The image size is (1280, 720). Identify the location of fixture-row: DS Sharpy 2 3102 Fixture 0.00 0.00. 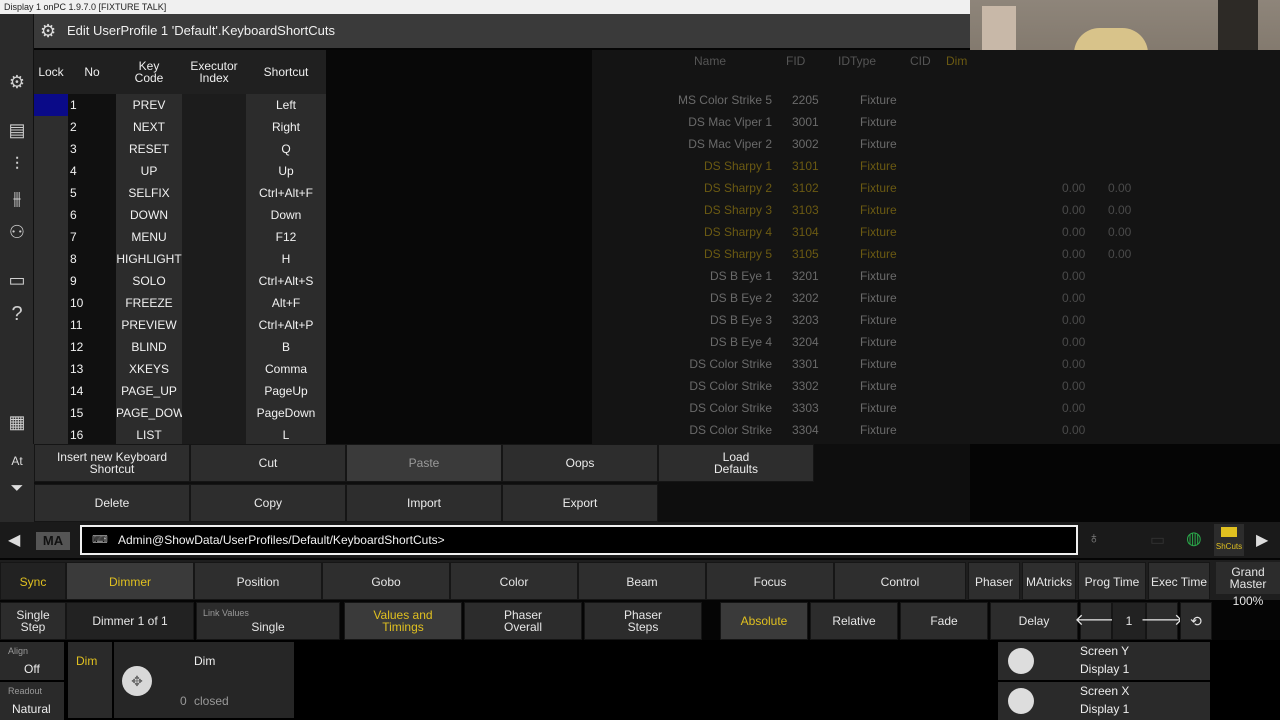
(936, 188).